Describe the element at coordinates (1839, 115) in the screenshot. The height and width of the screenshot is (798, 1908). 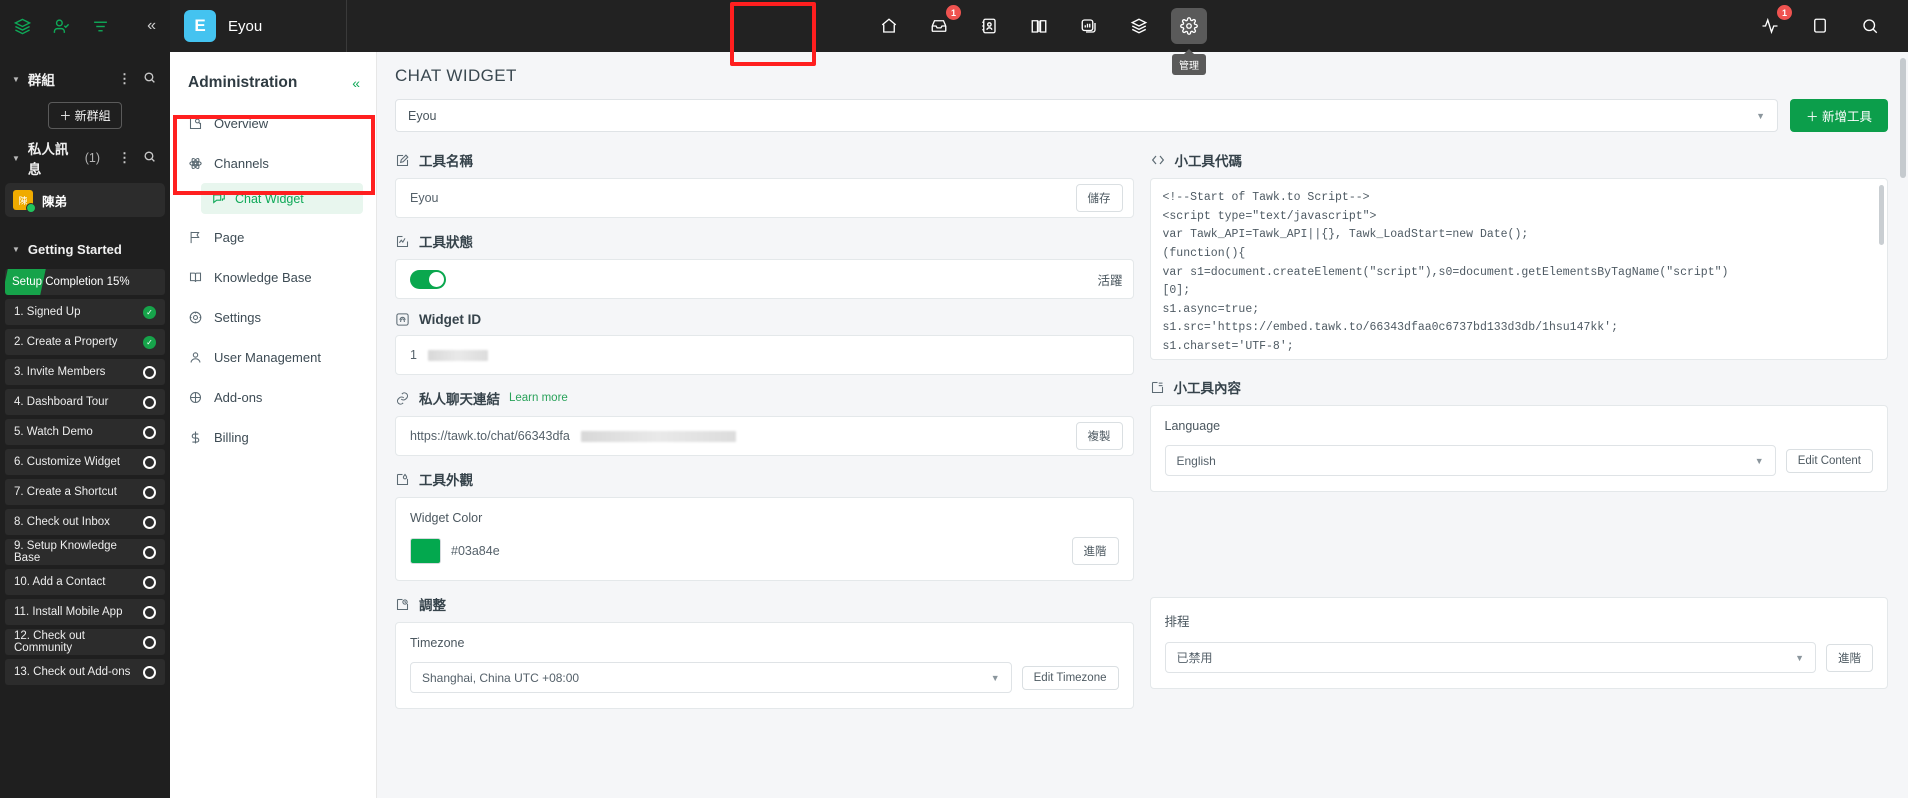
I see `add-widget-button: ＋ 新增工具` at that location.